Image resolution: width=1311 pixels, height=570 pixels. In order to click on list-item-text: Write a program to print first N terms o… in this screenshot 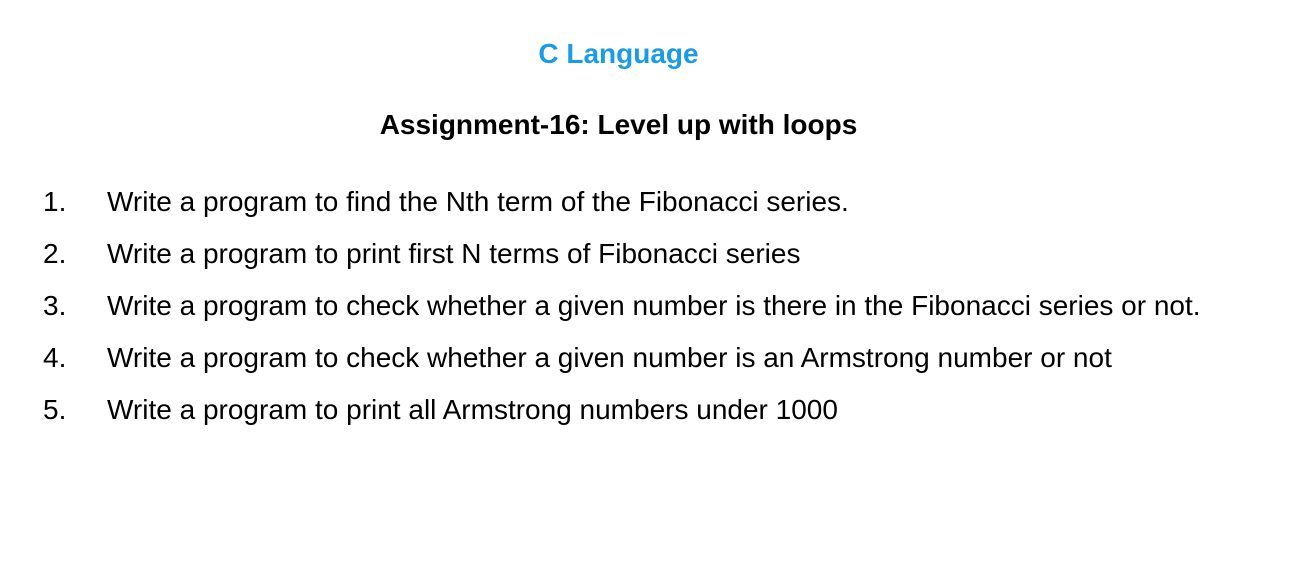, I will do `click(454, 253)`.